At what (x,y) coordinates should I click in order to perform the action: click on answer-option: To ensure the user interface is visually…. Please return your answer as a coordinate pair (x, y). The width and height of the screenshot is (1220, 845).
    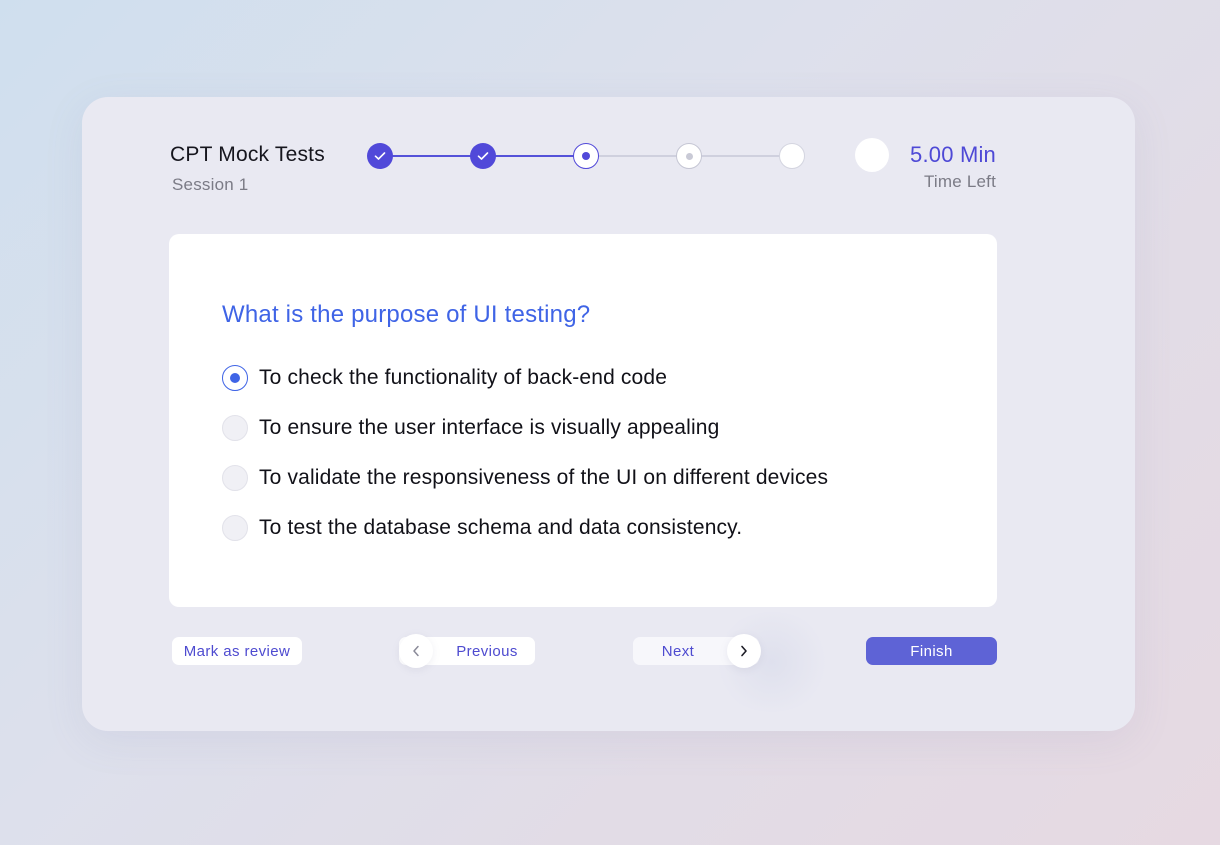
    Looking at the image, I should click on (470, 428).